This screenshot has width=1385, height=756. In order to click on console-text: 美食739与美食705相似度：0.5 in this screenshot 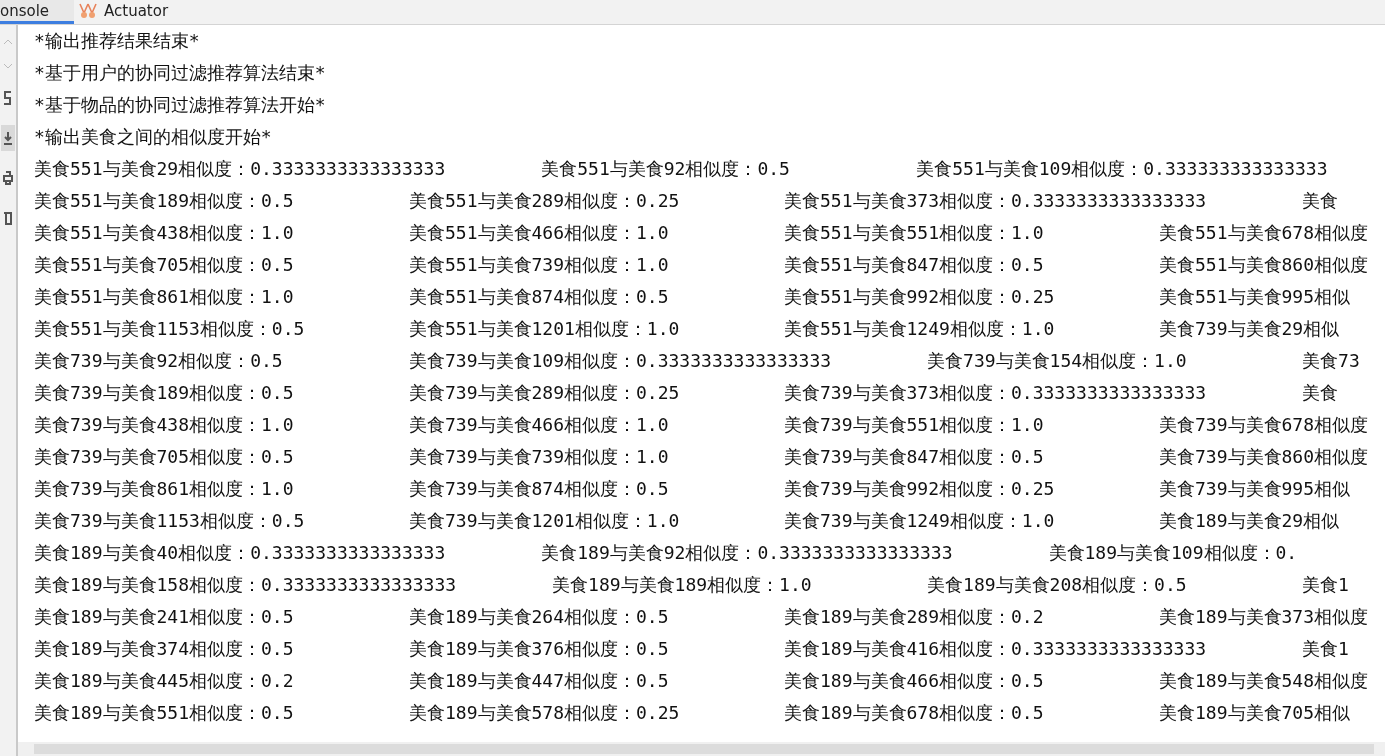, I will do `click(164, 457)`.